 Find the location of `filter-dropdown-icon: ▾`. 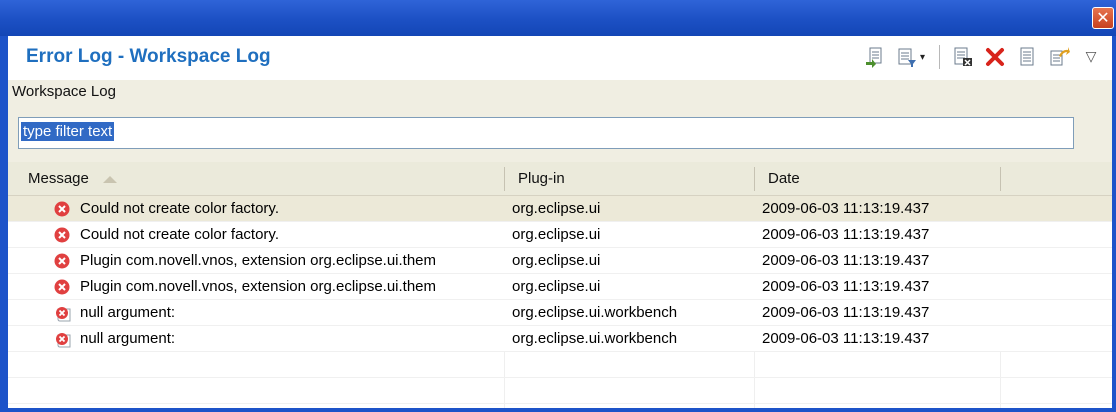

filter-dropdown-icon: ▾ is located at coordinates (922, 57).